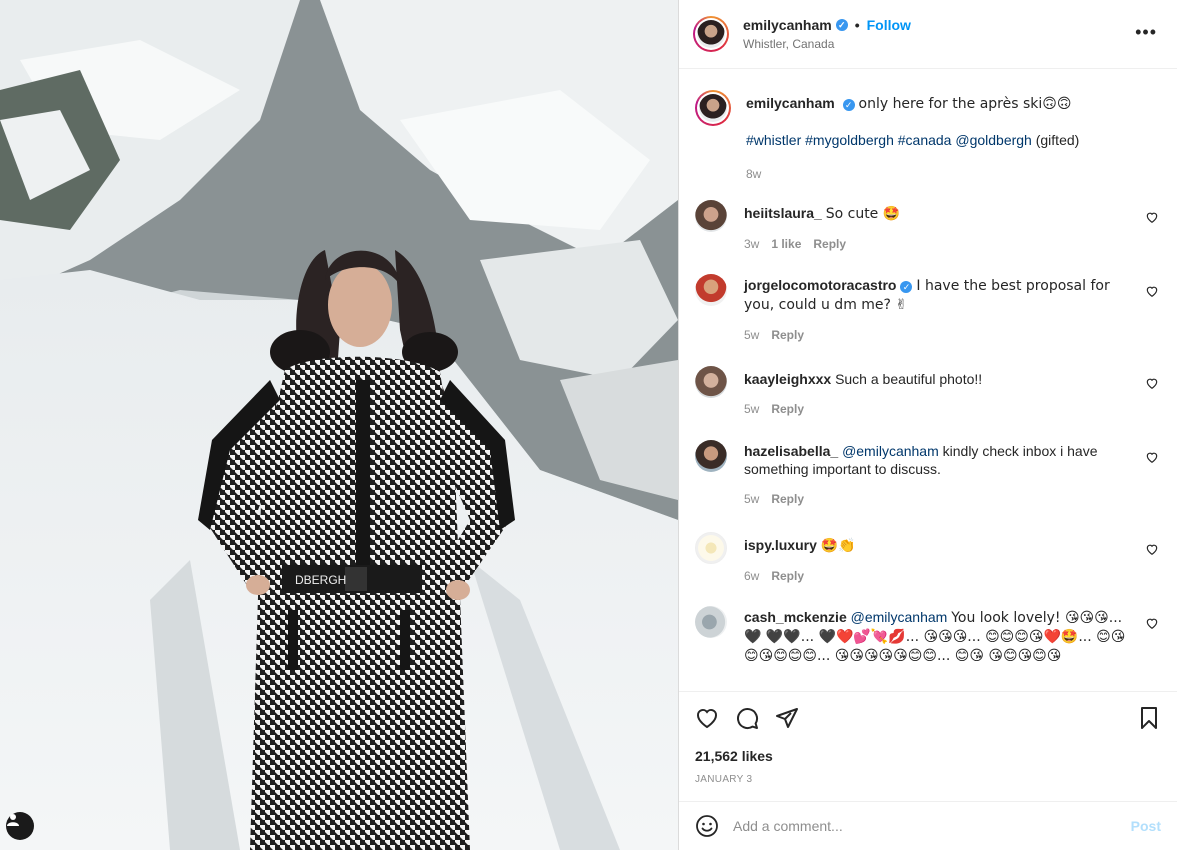  I want to click on comment-username: heiitslaura_, so click(783, 213).